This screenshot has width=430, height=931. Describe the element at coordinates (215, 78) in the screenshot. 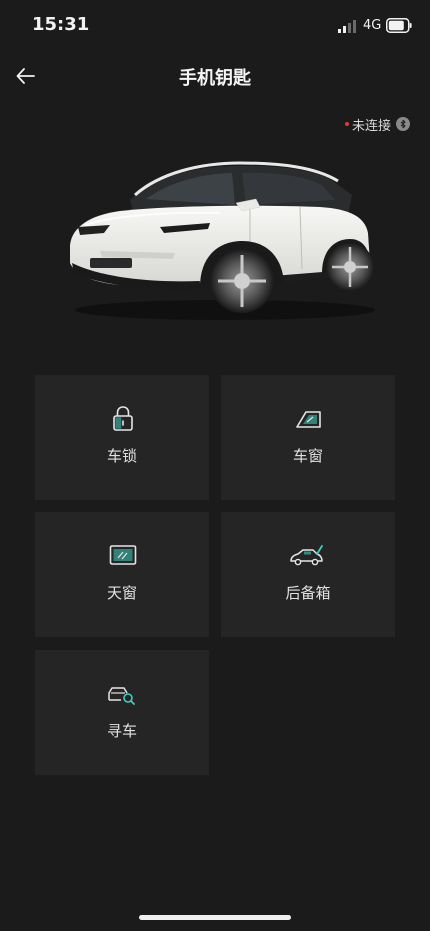

I see `page-title: 手机钥匙` at that location.